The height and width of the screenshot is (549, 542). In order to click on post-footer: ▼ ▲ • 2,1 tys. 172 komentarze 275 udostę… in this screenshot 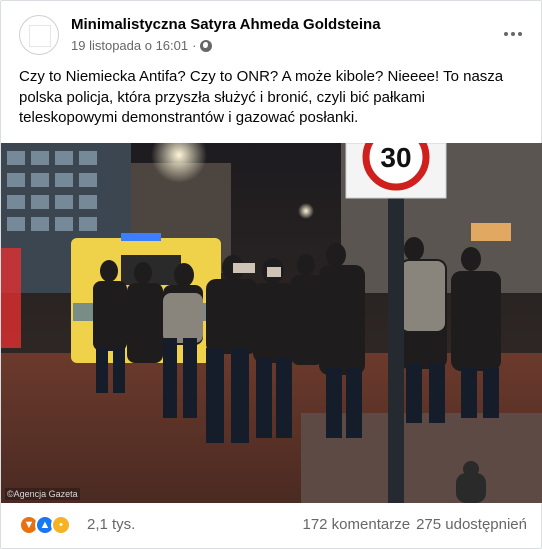, I will do `click(273, 526)`.